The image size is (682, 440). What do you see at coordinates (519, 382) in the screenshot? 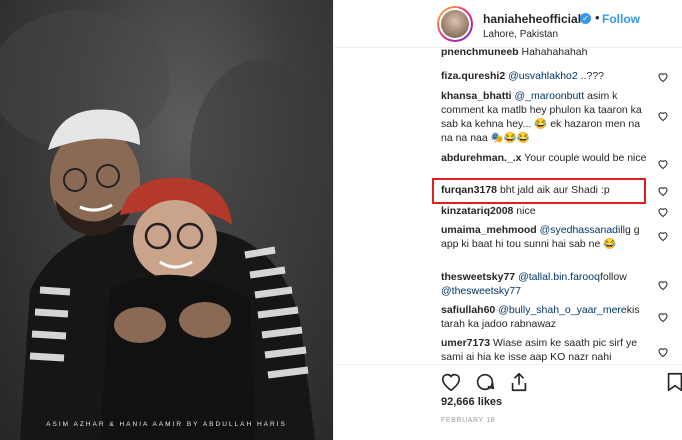
I see `share-icon` at bounding box center [519, 382].